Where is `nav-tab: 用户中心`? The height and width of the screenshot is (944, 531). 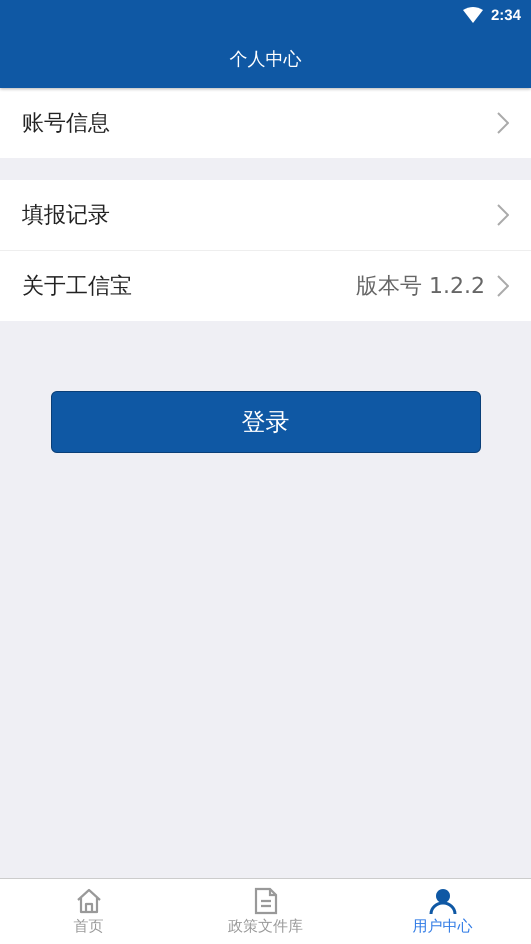
nav-tab: 用户中心 is located at coordinates (442, 911).